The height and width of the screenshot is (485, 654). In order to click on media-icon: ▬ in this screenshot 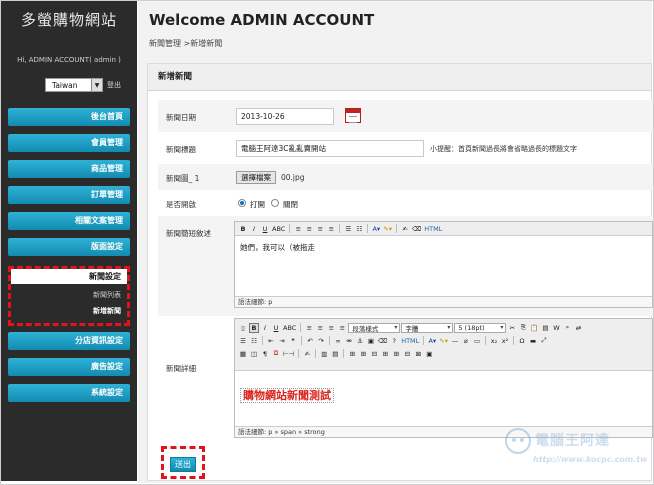, I will do `click(533, 341)`.